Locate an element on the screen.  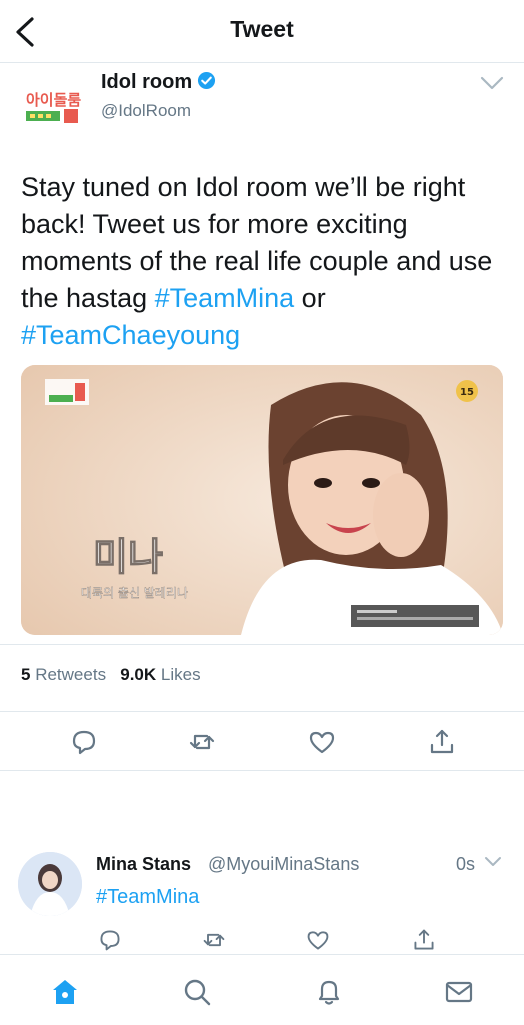
reply-timestamp: 0s is located at coordinates (466, 864).